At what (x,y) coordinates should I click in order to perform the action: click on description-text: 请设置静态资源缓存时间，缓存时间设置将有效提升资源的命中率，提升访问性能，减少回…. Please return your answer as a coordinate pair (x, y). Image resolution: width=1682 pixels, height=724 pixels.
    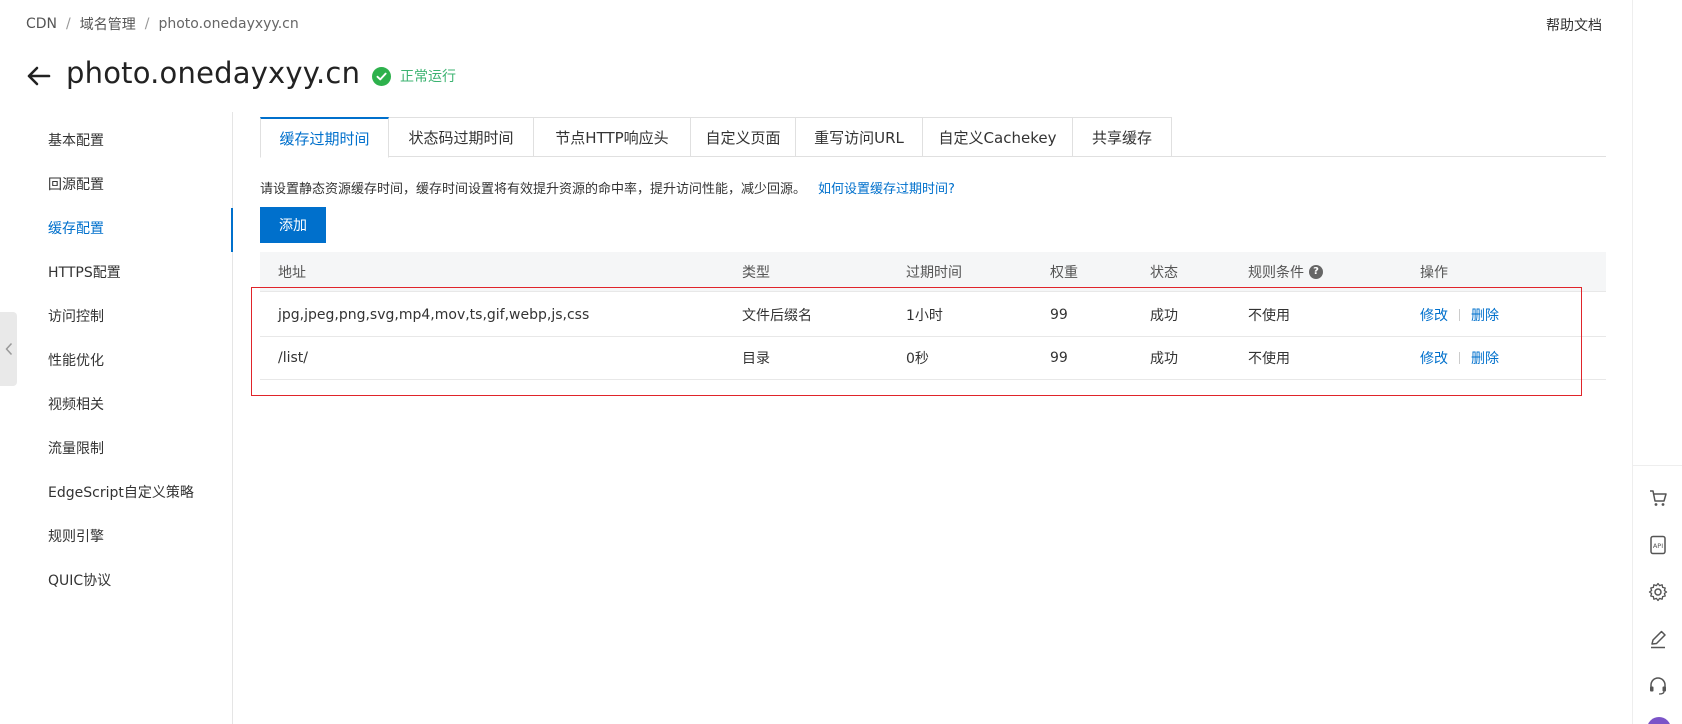
    Looking at the image, I should click on (533, 189).